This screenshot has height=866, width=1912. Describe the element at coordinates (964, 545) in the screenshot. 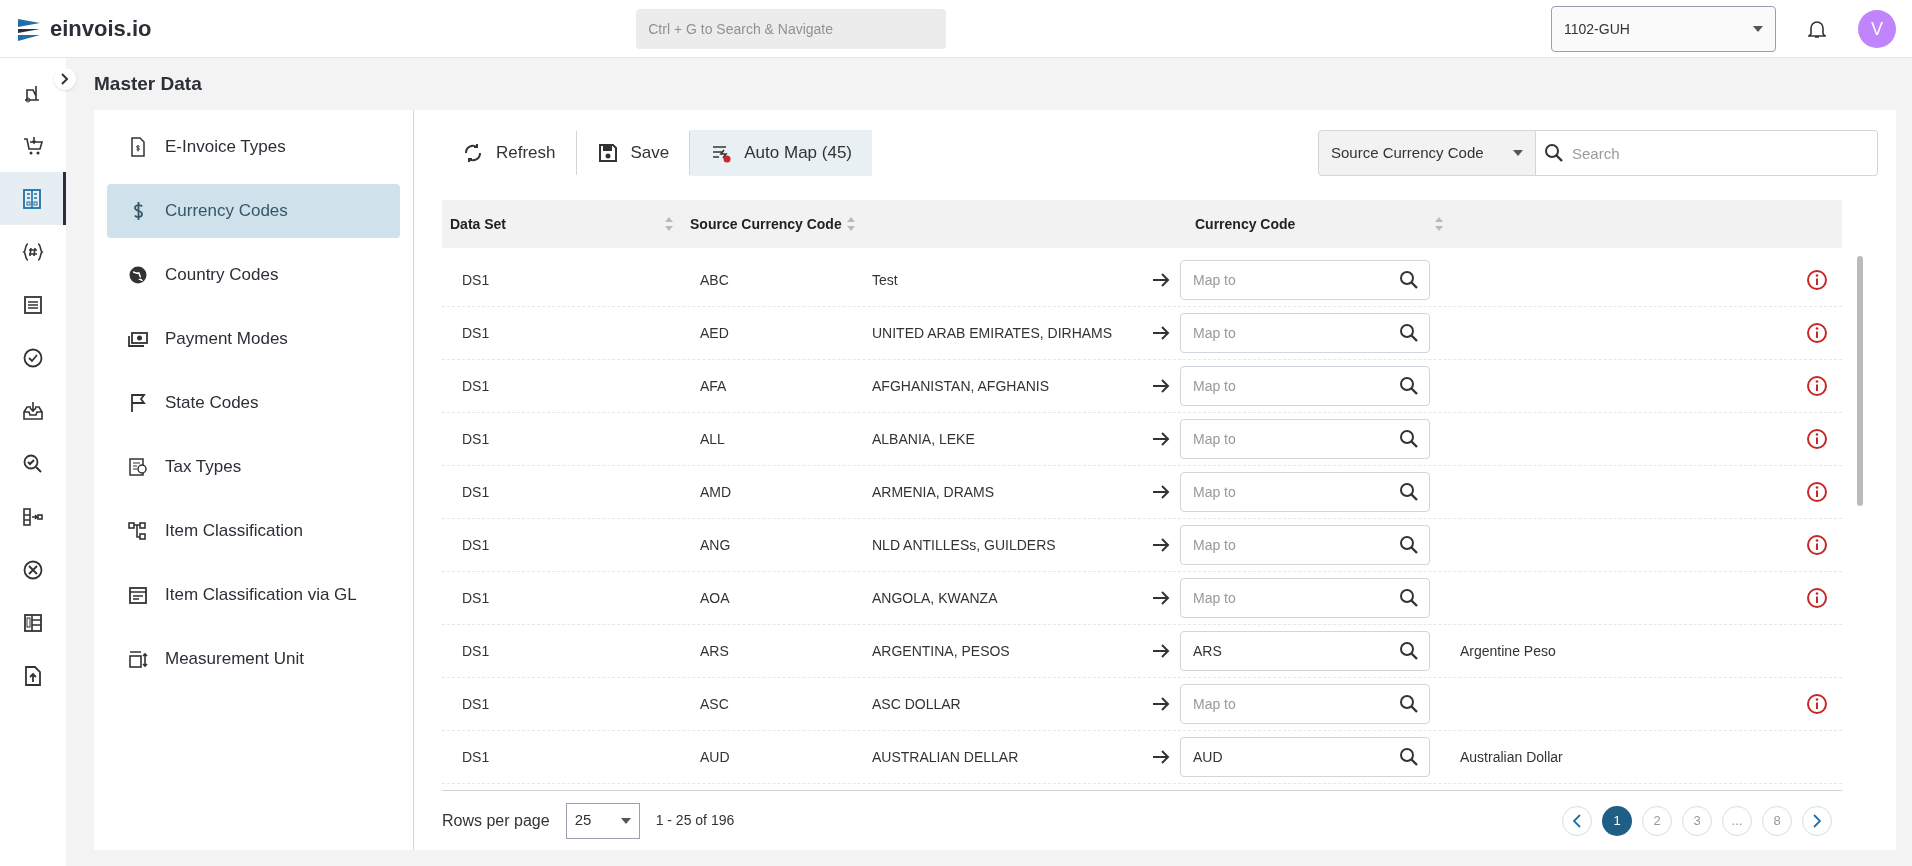

I see `table-cell-text: NLD ANTILLESs, GUILDERS` at that location.